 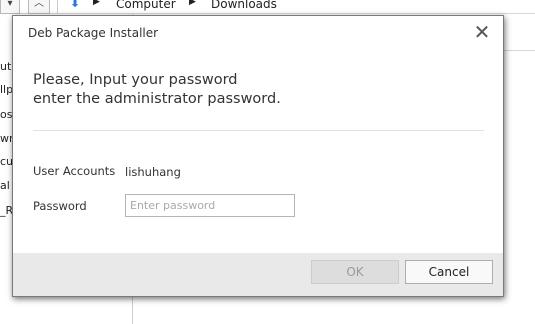 I want to click on go-up-button: ︿, so click(x=39, y=7).